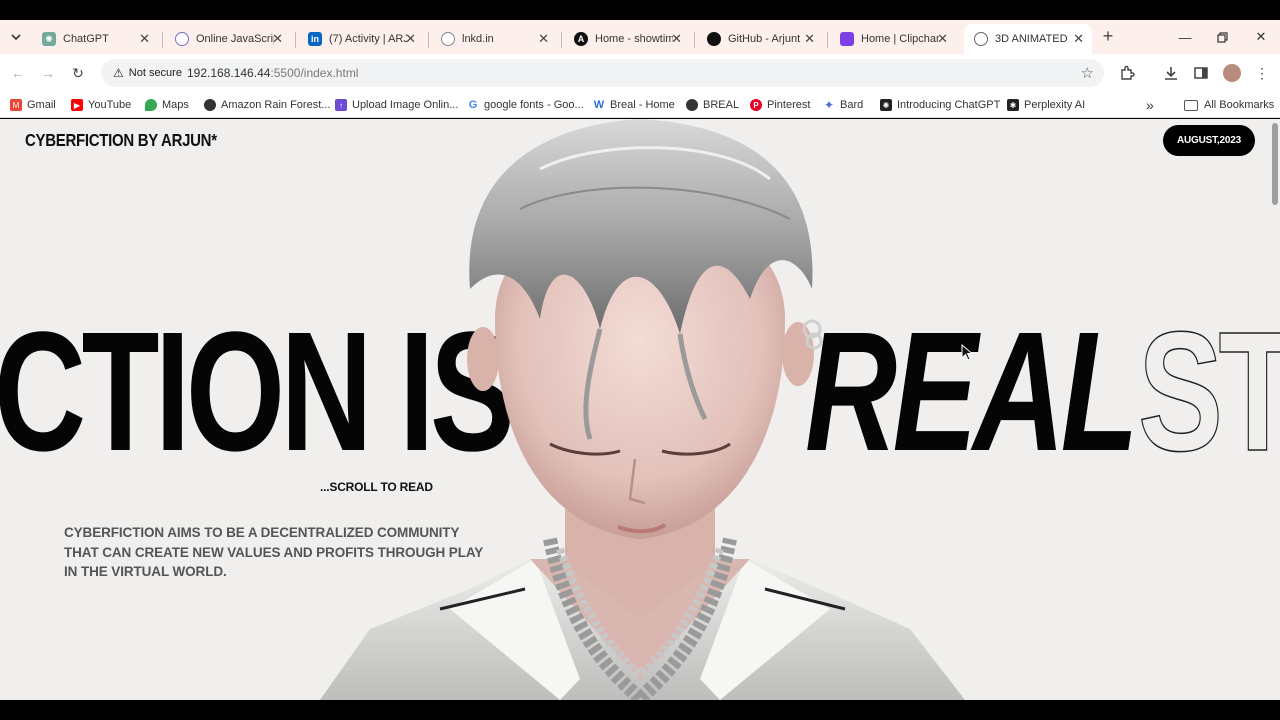 Image resolution: width=1280 pixels, height=720 pixels. What do you see at coordinates (1150, 105) in the screenshot?
I see `more-bookmarks-button: »` at bounding box center [1150, 105].